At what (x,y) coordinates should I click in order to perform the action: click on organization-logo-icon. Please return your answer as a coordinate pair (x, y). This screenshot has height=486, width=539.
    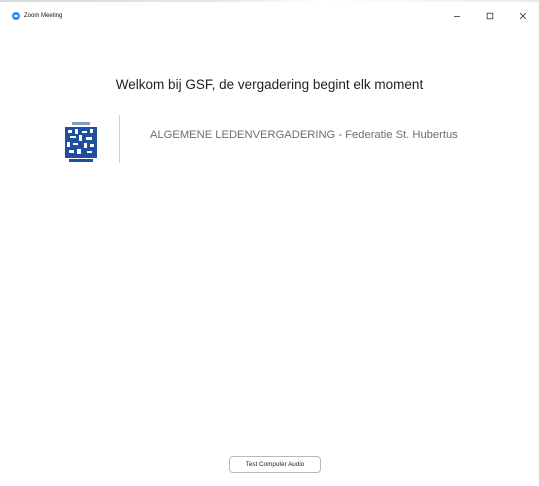
    Looking at the image, I should click on (81, 142).